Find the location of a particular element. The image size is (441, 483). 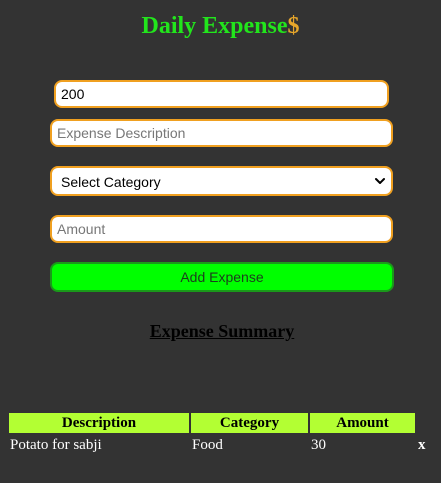

cell-category: Food is located at coordinates (207, 445).